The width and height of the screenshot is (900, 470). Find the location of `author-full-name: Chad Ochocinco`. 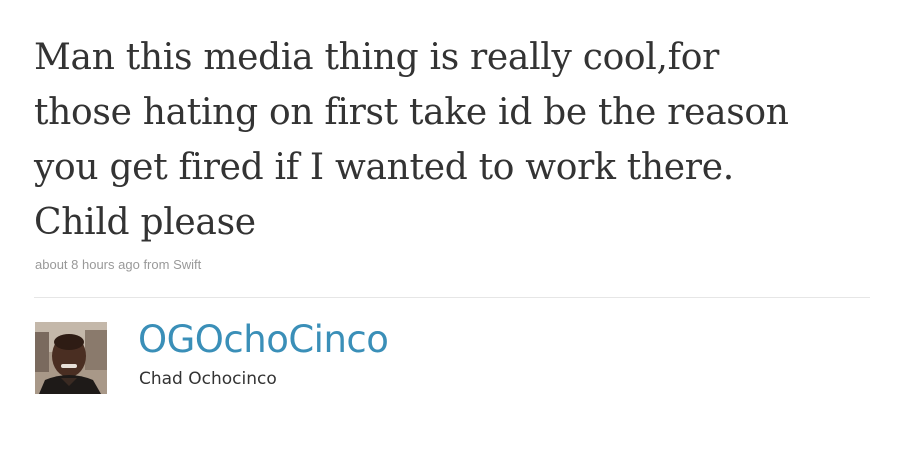

author-full-name: Chad Ochocinco is located at coordinates (208, 379).